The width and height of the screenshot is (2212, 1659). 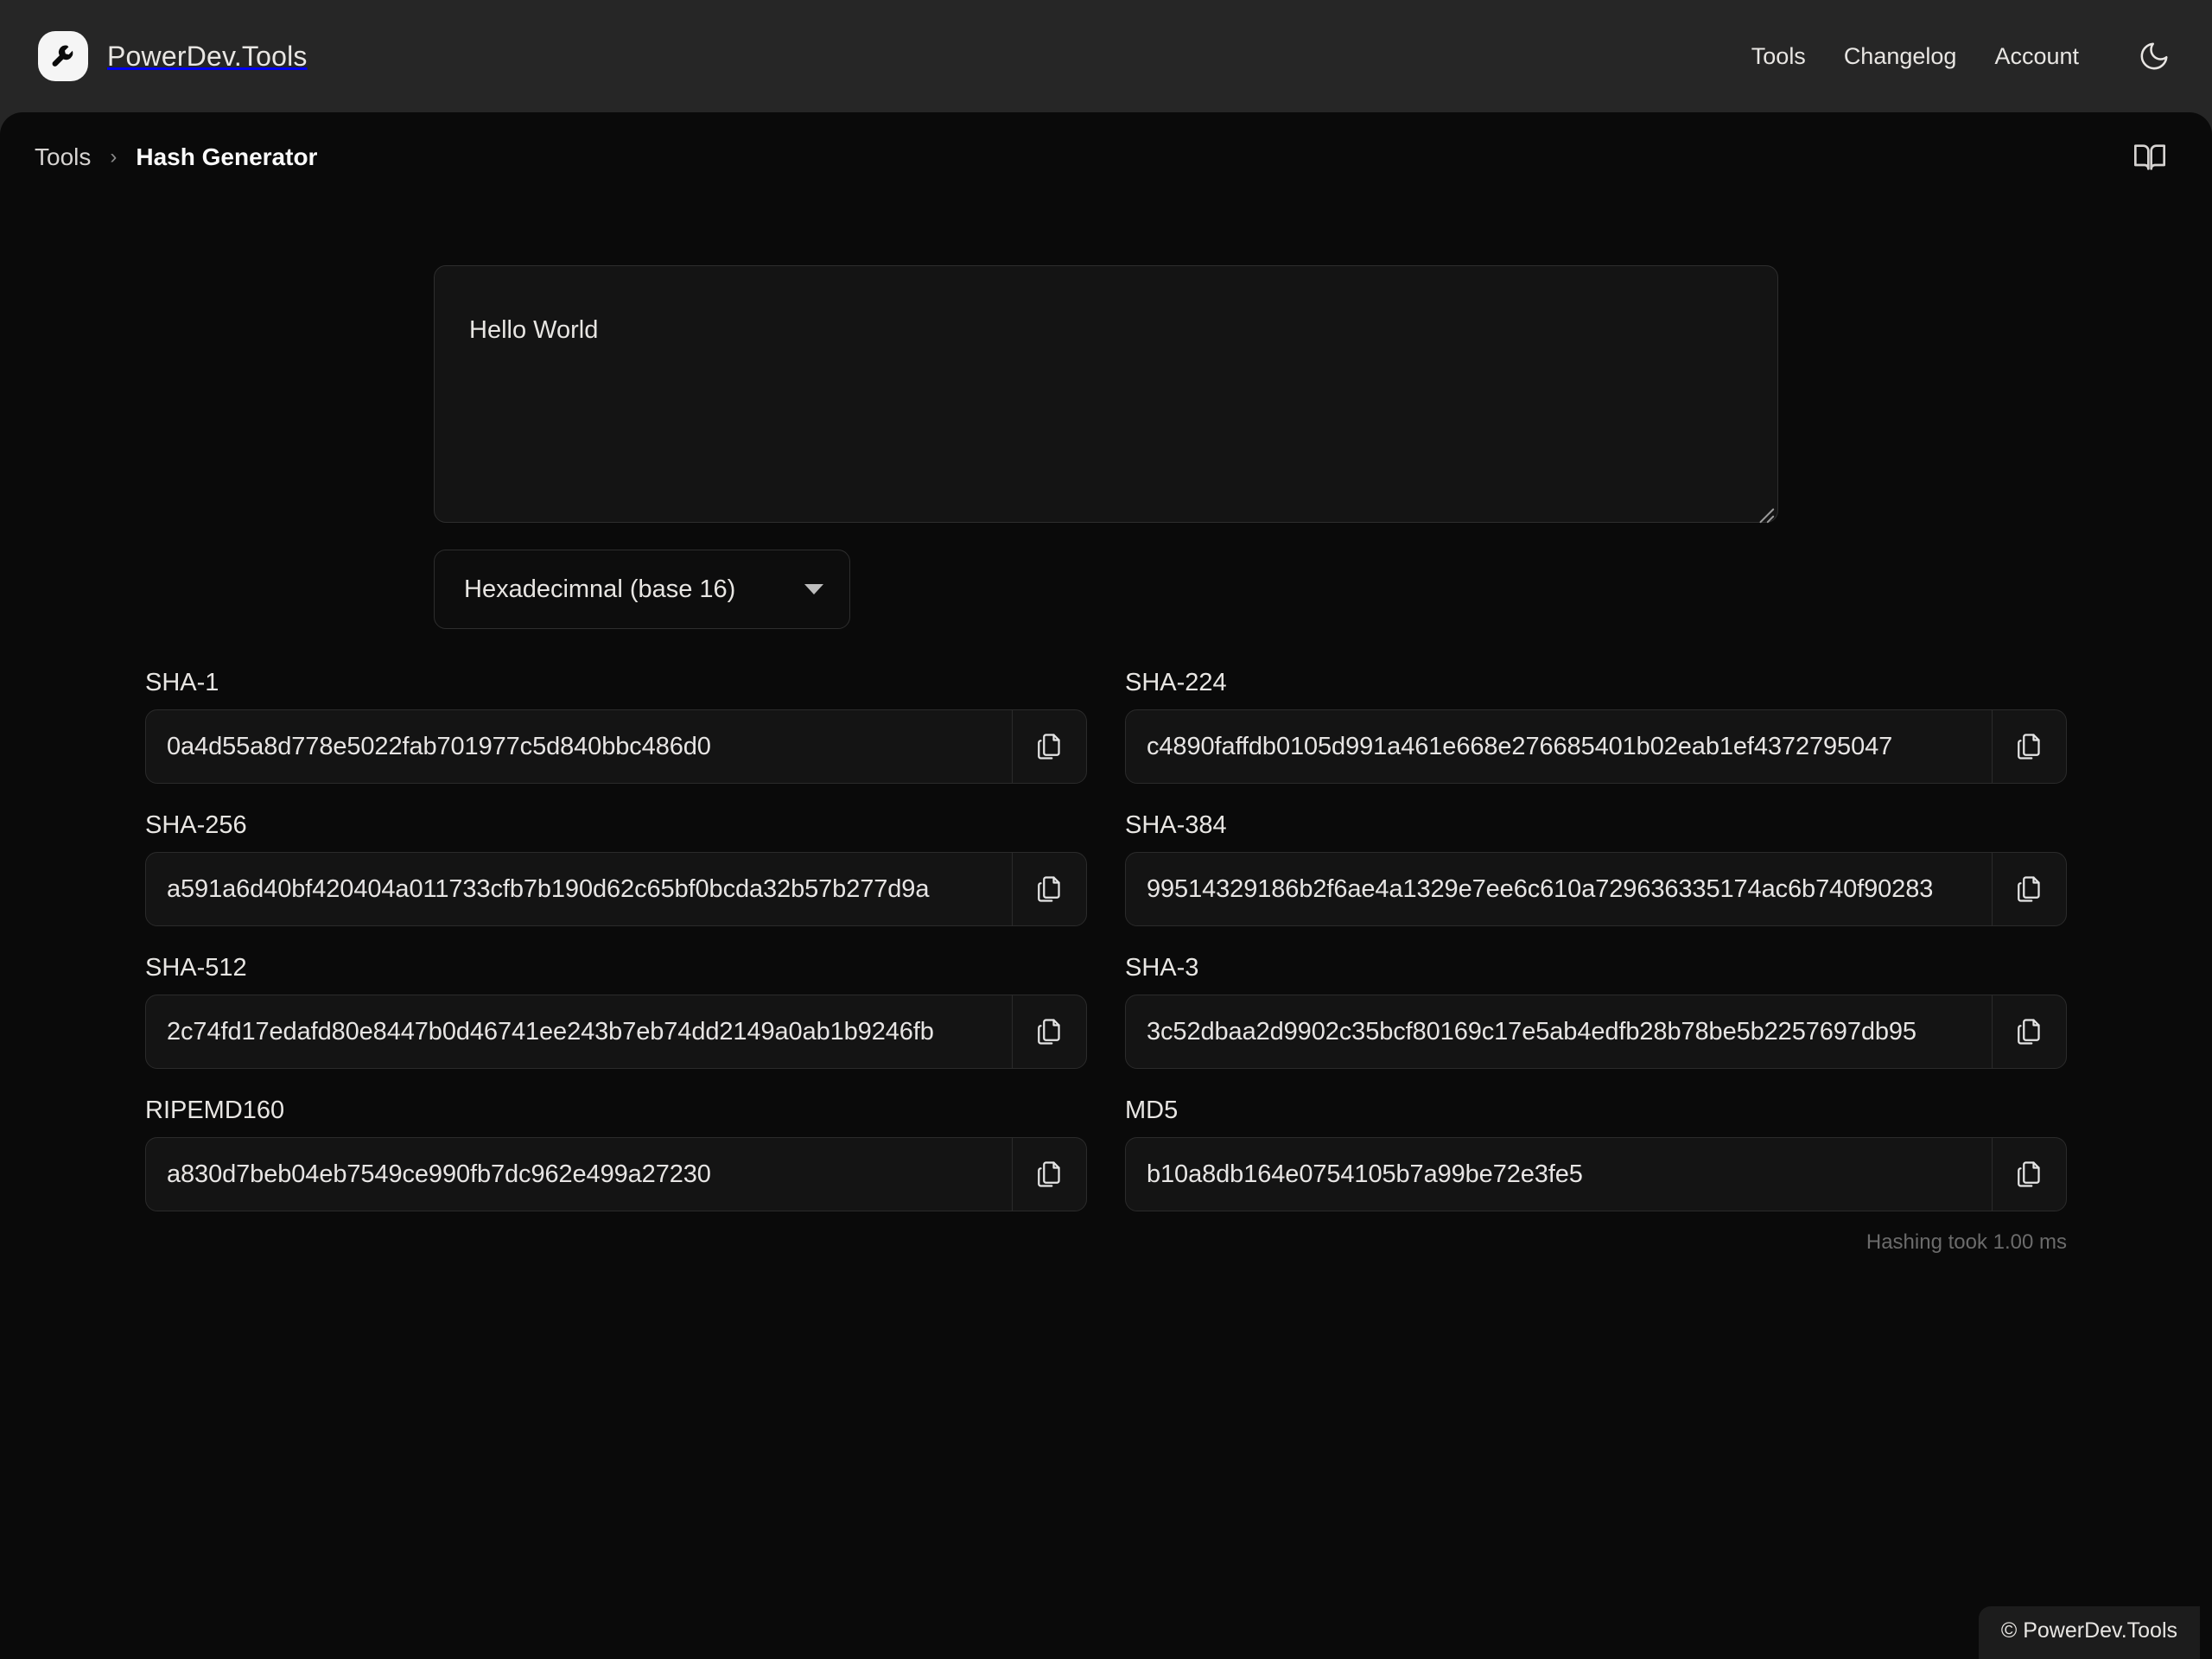 What do you see at coordinates (2150, 157) in the screenshot?
I see `book-icon` at bounding box center [2150, 157].